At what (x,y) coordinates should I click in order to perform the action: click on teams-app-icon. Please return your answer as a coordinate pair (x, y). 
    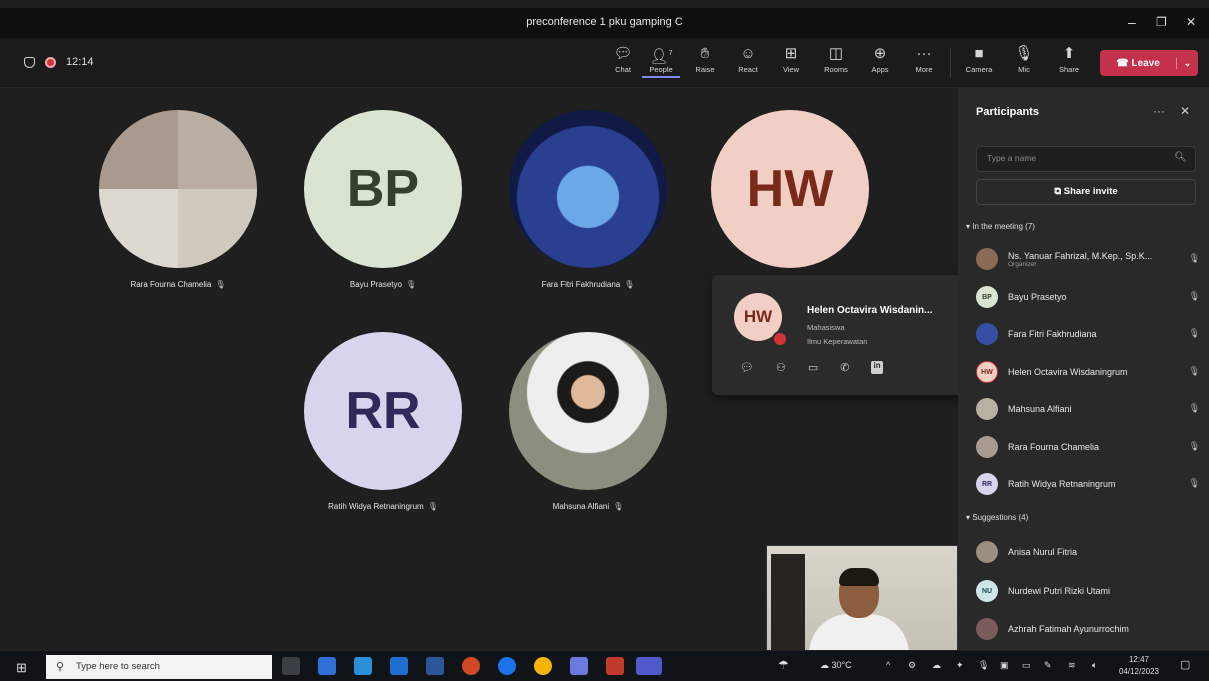
    Looking at the image, I should click on (649, 666).